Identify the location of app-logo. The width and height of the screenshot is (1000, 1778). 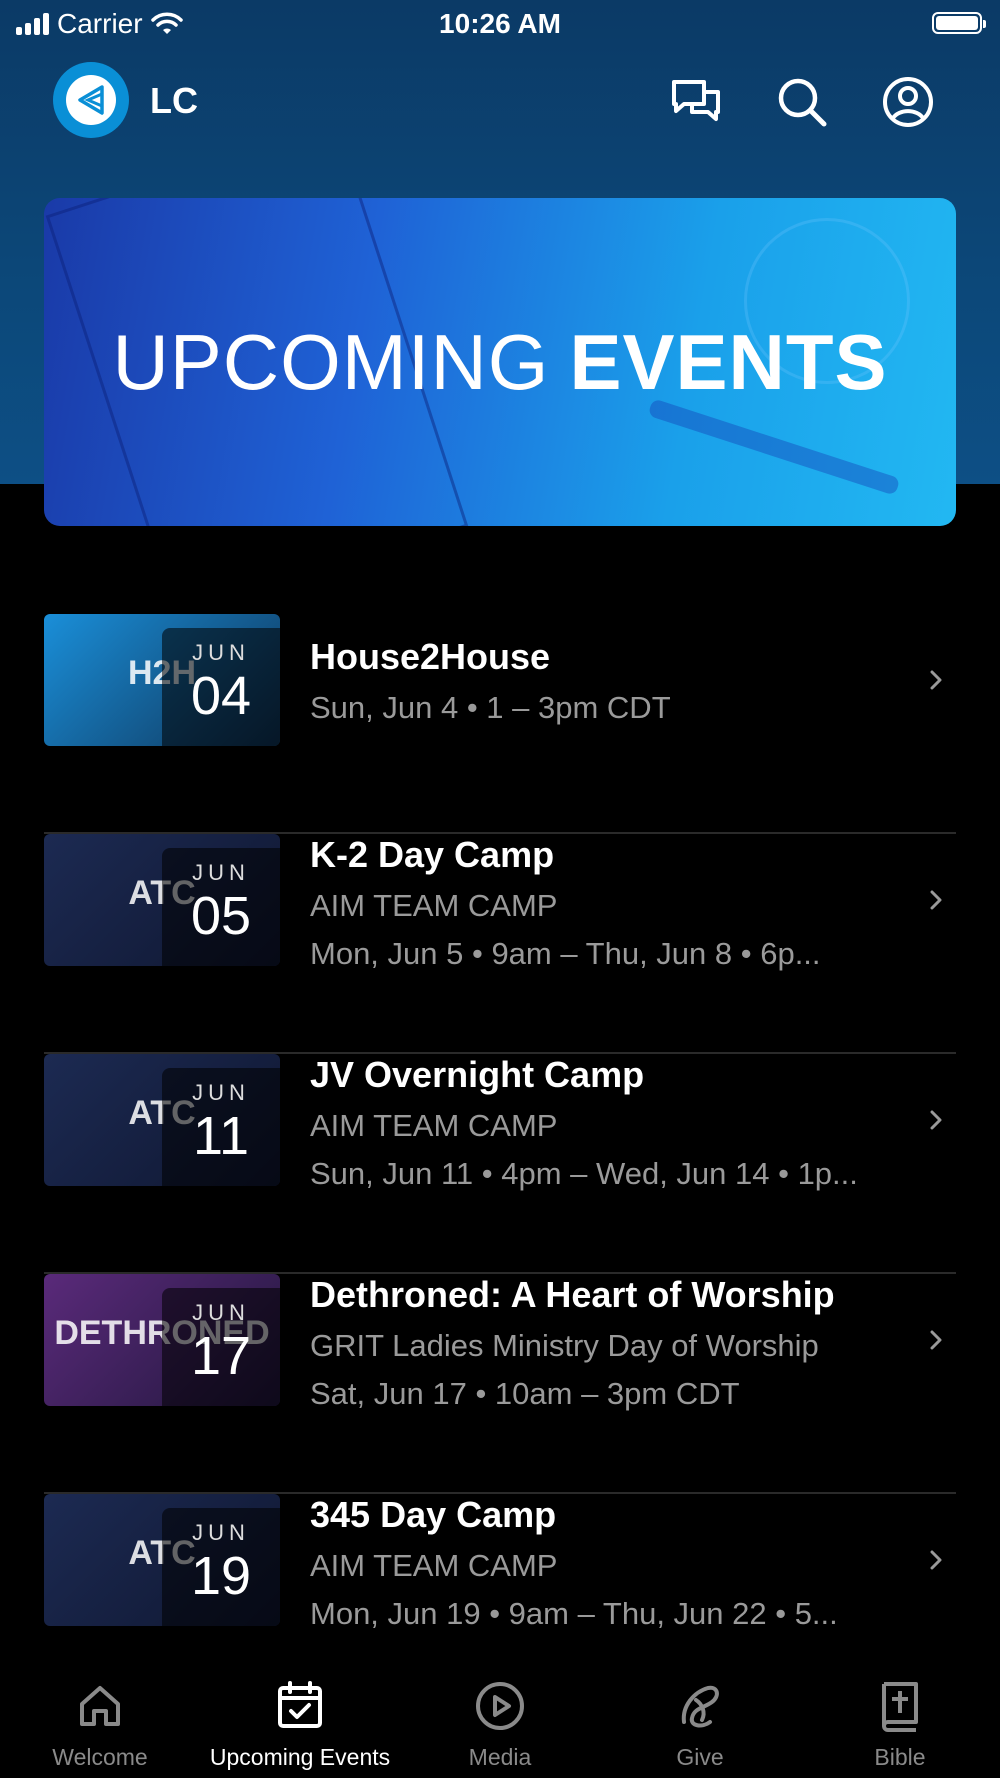
(91, 100).